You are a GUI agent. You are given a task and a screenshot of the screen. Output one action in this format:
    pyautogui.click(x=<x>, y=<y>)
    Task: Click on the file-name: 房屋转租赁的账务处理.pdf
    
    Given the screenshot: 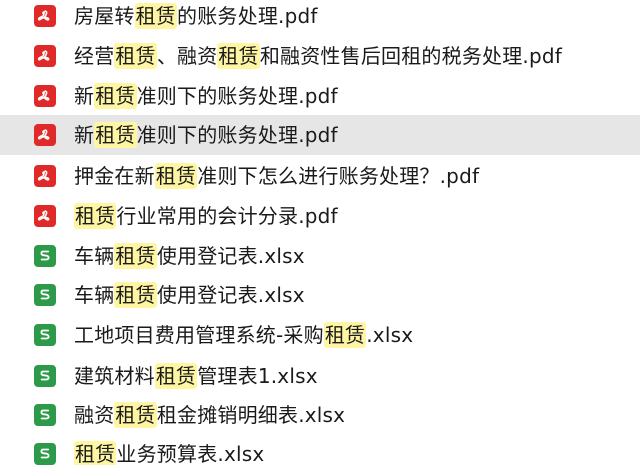 What is the action you would take?
    pyautogui.click(x=196, y=16)
    